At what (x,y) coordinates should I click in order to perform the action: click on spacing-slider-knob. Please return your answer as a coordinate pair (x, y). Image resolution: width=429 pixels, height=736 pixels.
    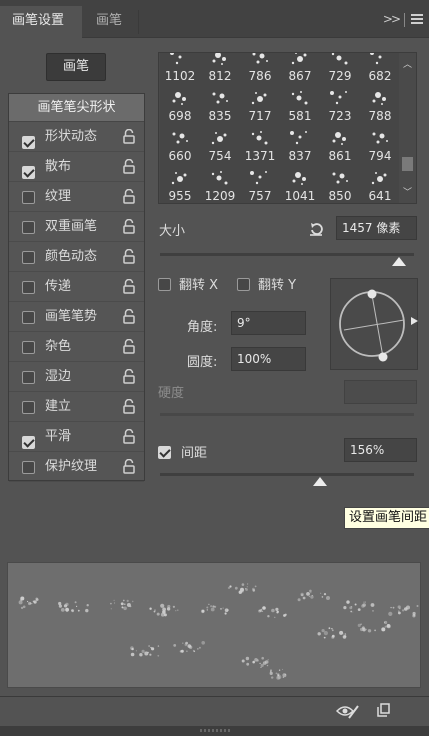
    Looking at the image, I should click on (320, 481).